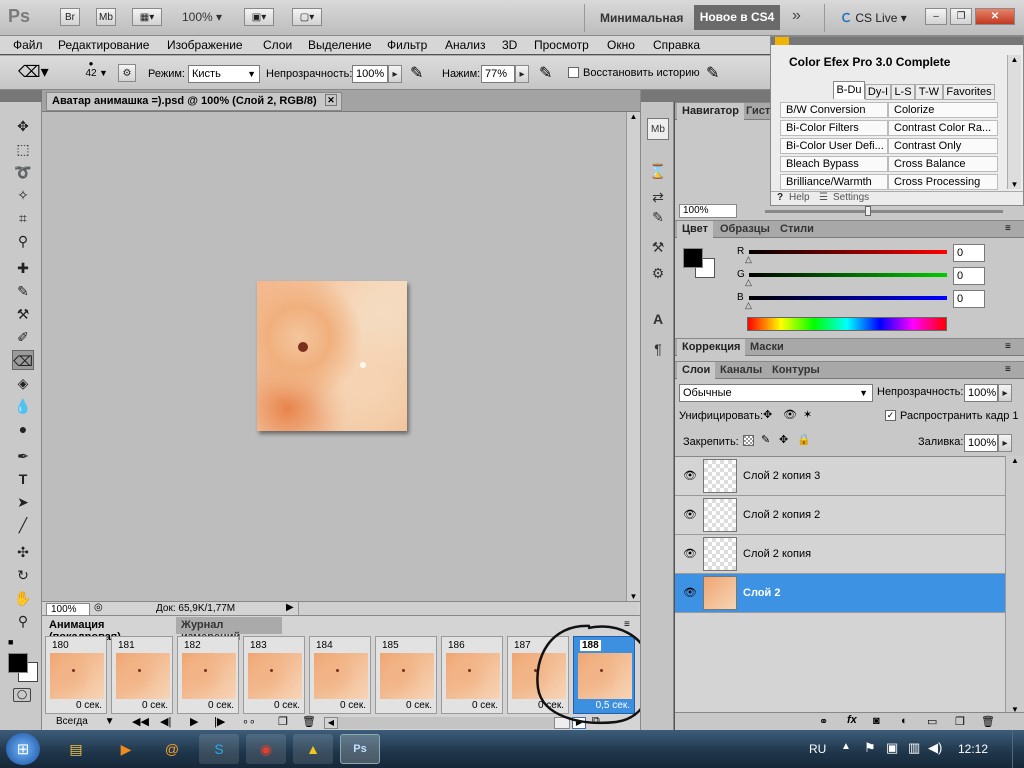  I want to click on propagate-frame-checkbox: ✓, so click(890, 415).